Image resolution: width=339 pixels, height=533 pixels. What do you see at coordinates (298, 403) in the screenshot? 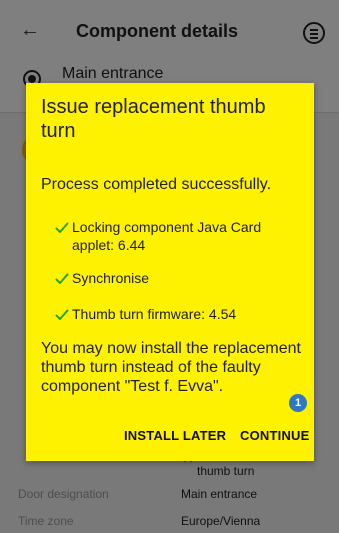
I see `notification-badge: 1` at bounding box center [298, 403].